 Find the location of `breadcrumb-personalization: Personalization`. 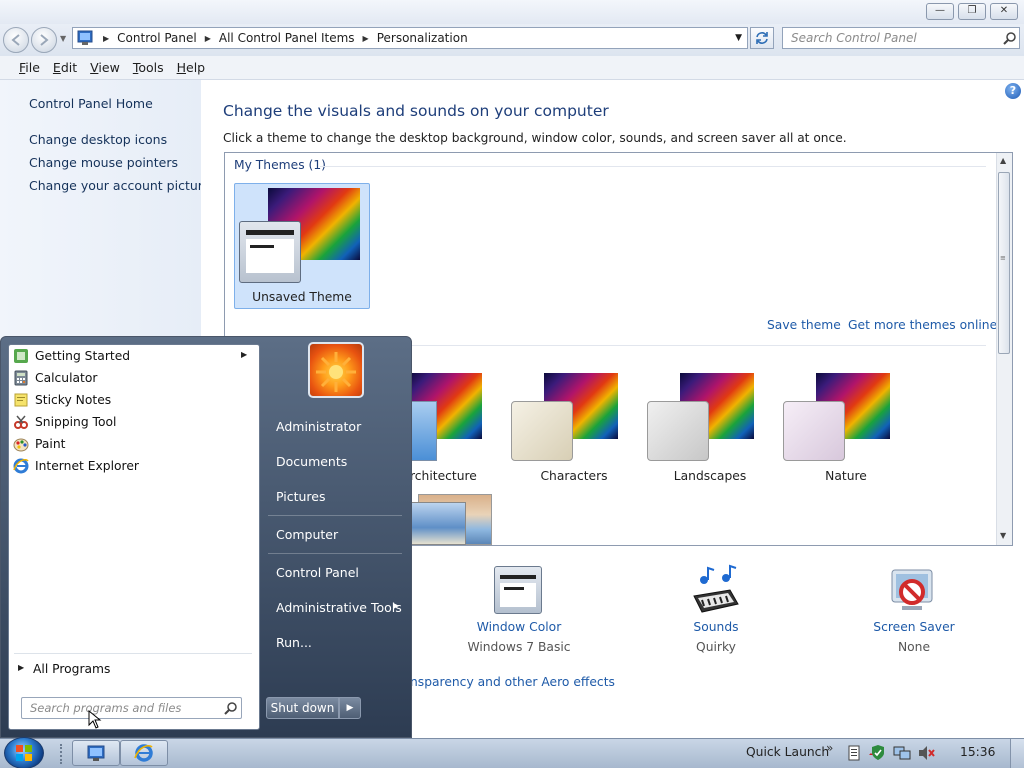

breadcrumb-personalization: Personalization is located at coordinates (422, 38).